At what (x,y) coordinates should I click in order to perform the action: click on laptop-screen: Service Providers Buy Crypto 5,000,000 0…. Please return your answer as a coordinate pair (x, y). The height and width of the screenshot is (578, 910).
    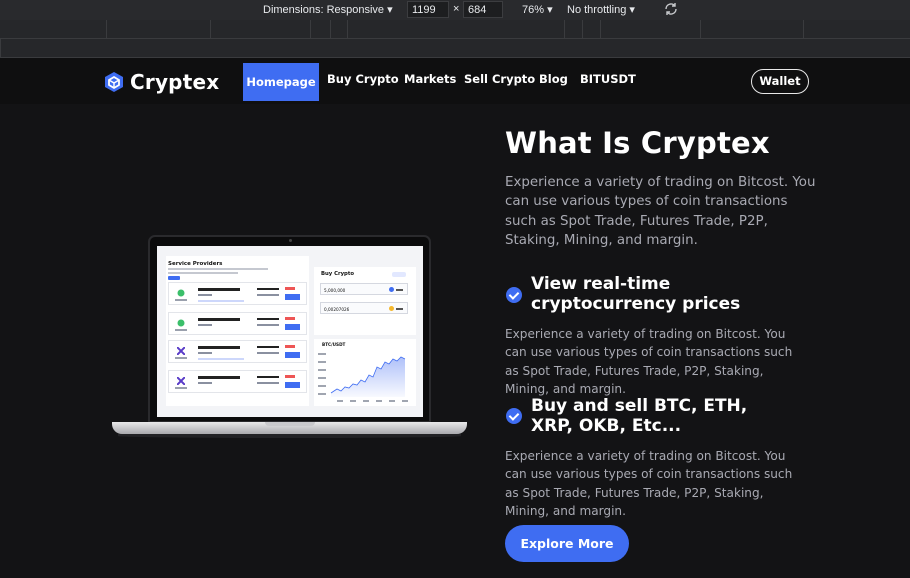
    Looking at the image, I should click on (290, 331).